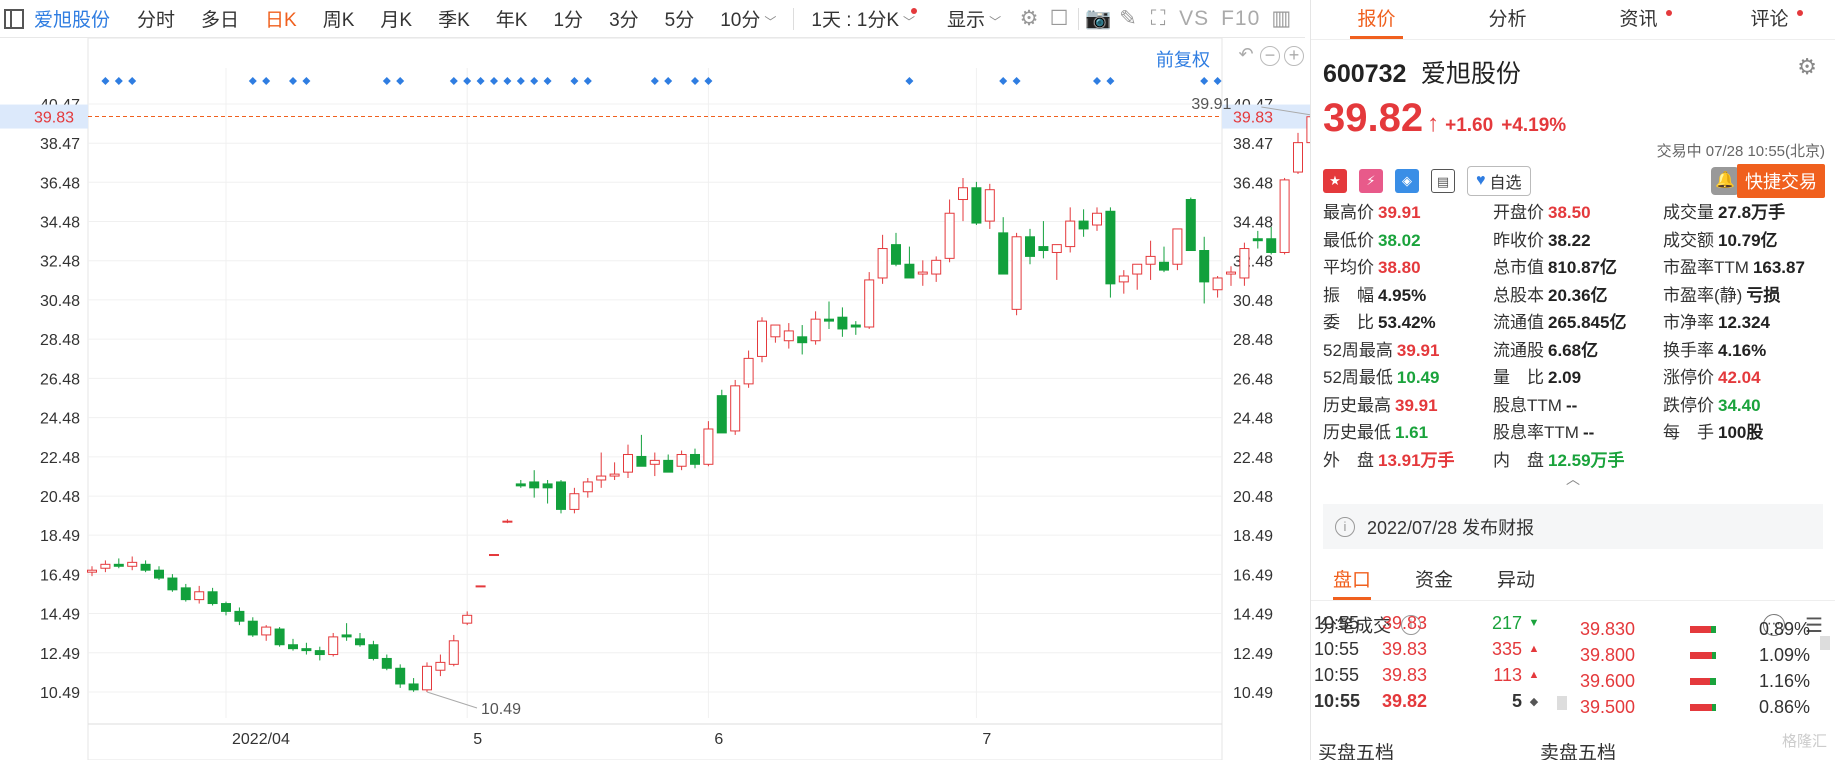  Describe the element at coordinates (220, 18) in the screenshot. I see `period-tab-multiday: 多日` at that location.